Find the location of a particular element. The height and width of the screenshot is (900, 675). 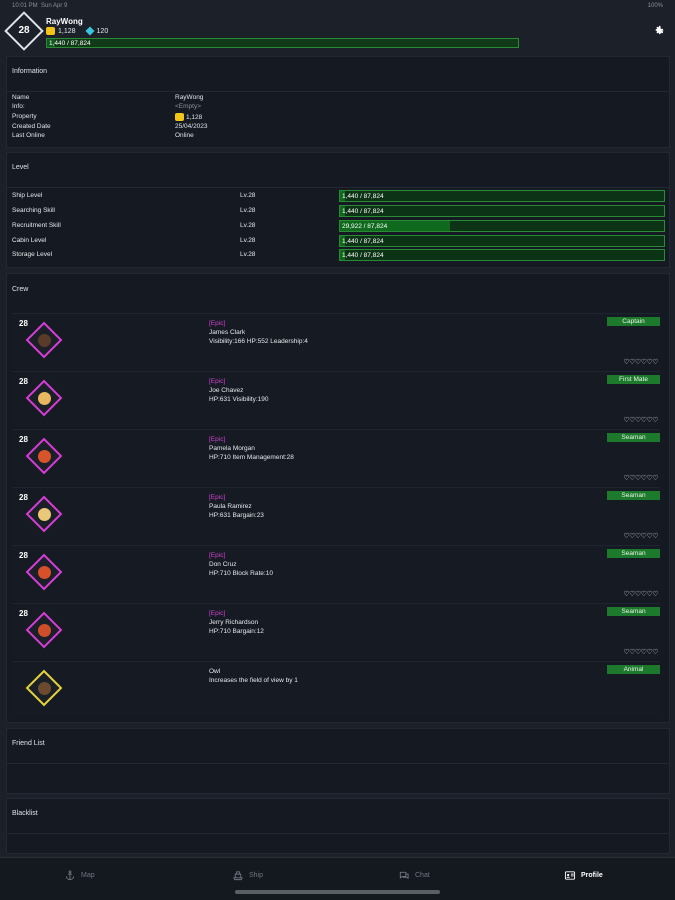

gem-amount: 120 is located at coordinates (102, 31).